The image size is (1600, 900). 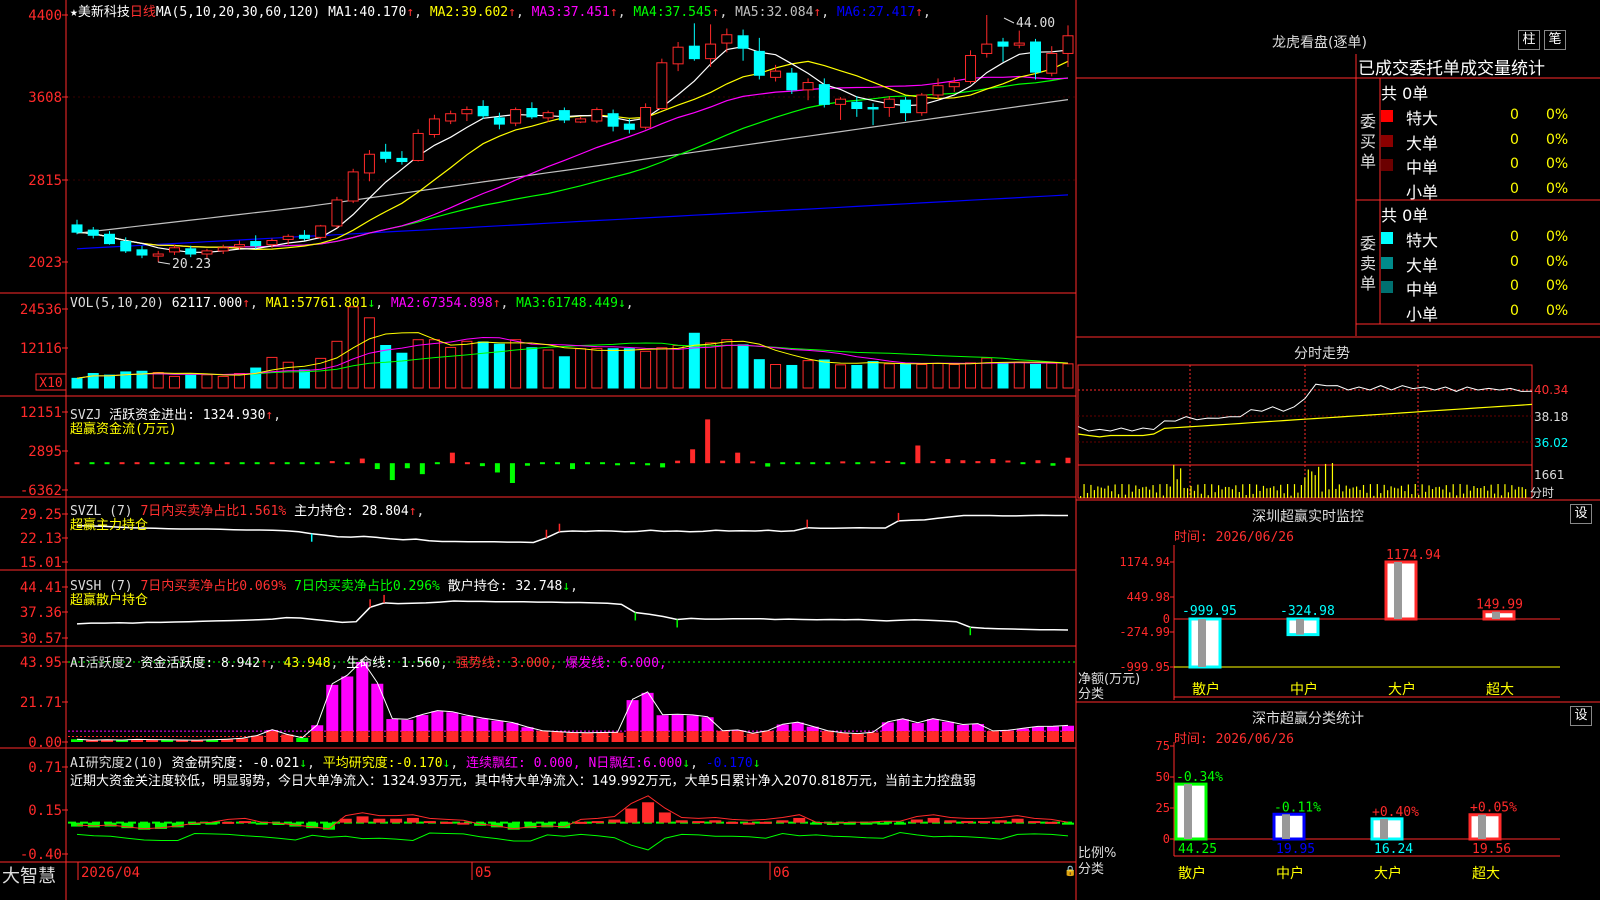 What do you see at coordinates (483, 873) in the screenshot?
I see `date-label: 05` at bounding box center [483, 873].